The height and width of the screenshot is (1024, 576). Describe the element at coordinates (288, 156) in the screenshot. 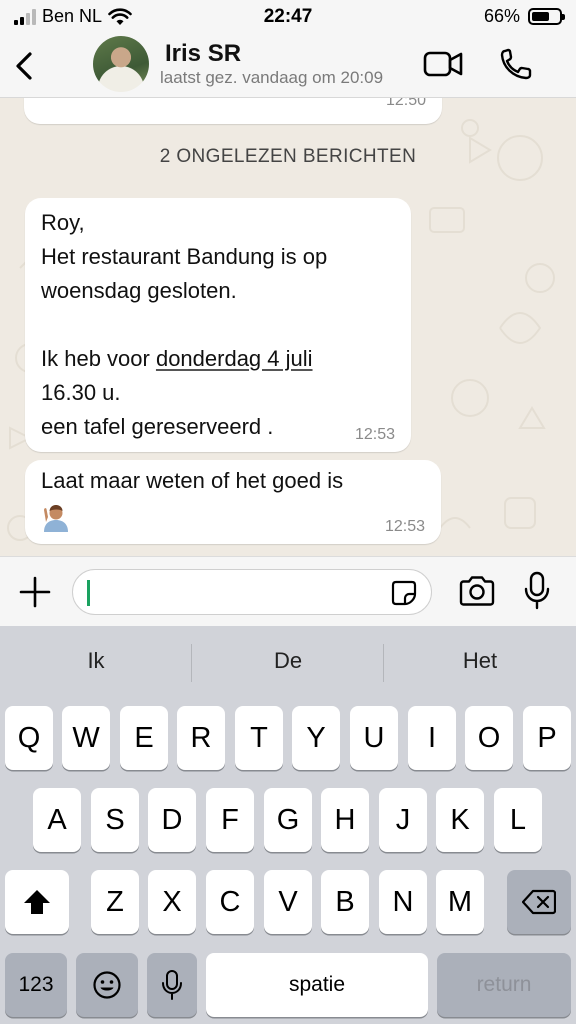

I see `unread-messages-banner: 2 ONGELEZEN BERICHTEN` at that location.